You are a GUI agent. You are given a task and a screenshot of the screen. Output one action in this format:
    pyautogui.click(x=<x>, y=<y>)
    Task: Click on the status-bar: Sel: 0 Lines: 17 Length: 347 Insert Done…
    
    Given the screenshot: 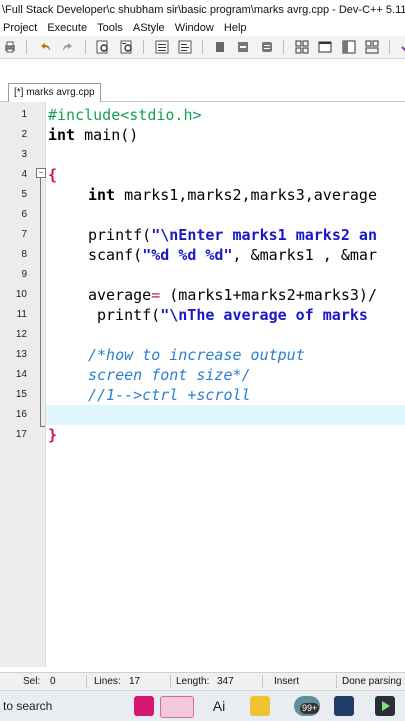 What is the action you would take?
    pyautogui.click(x=202, y=681)
    